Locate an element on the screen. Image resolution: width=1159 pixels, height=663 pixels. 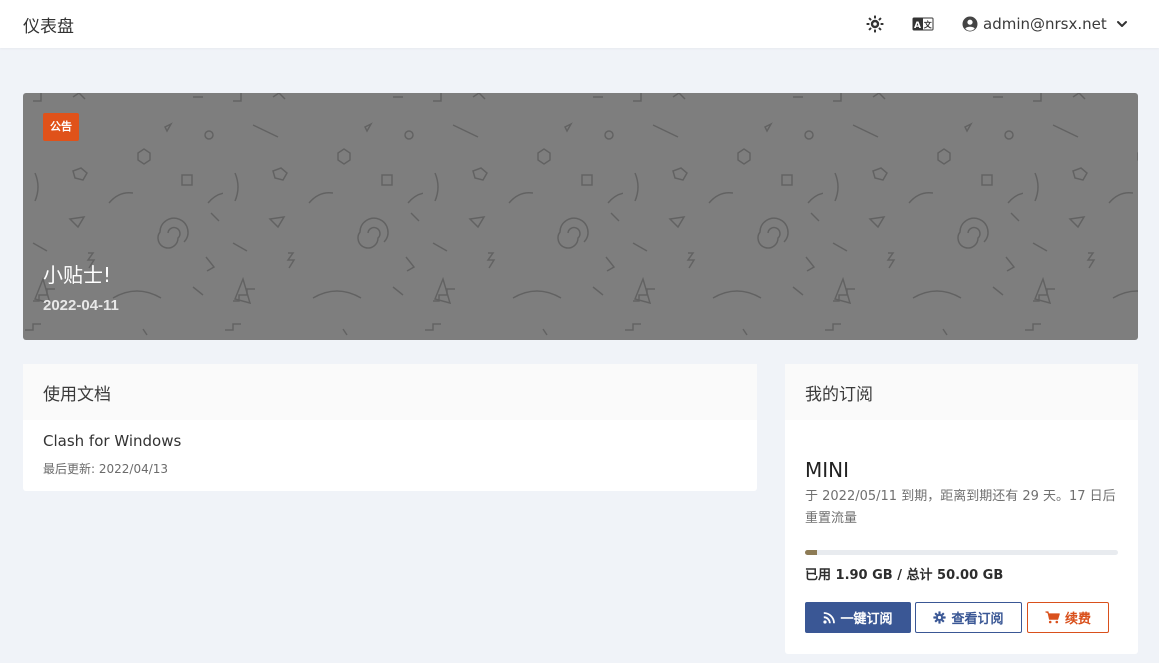
announcement-title: 小贴士! is located at coordinates (77, 275).